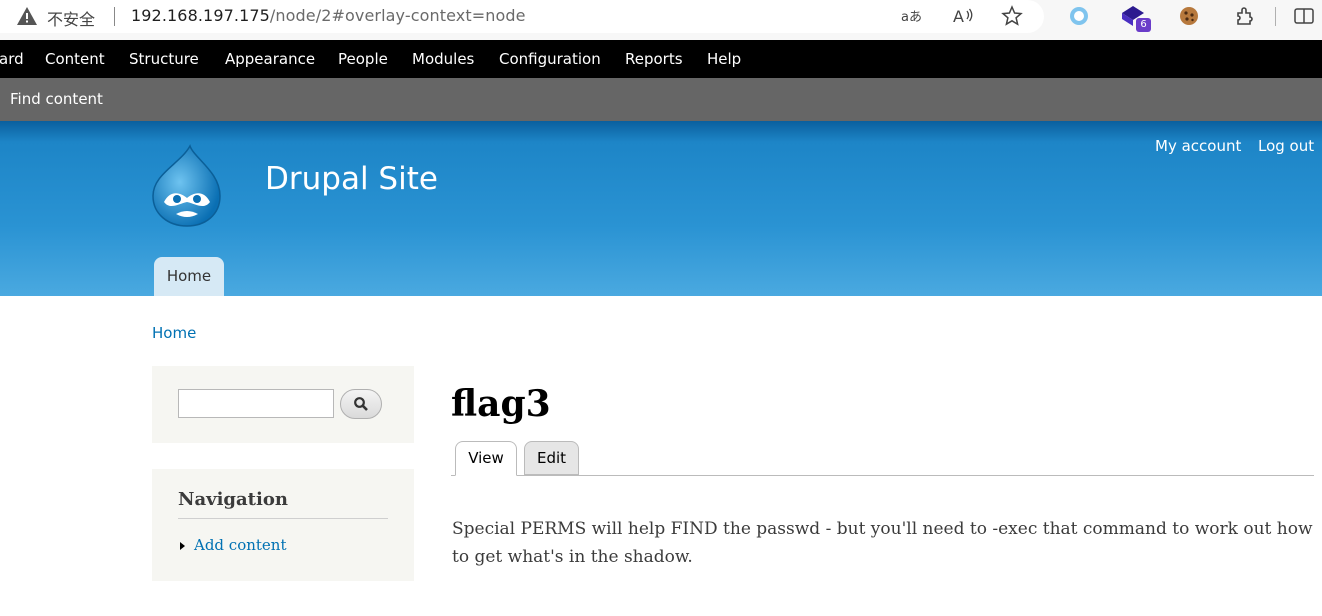  What do you see at coordinates (56, 99) in the screenshot?
I see `shortcut-find-content: Find content` at bounding box center [56, 99].